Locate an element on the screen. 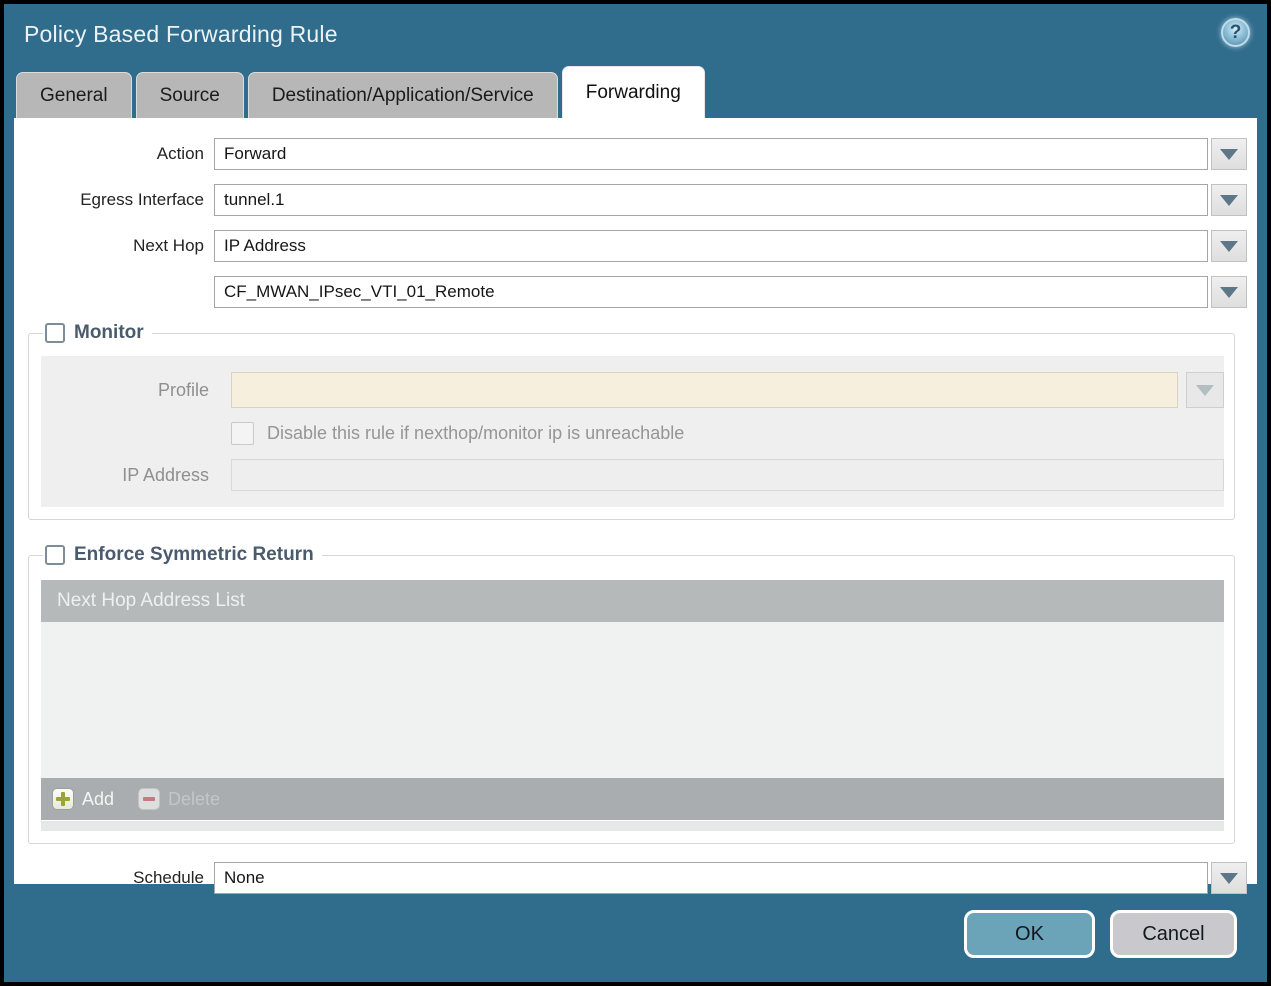 The image size is (1271, 986). monitor-ip-address-row: IP Address is located at coordinates (632, 475).